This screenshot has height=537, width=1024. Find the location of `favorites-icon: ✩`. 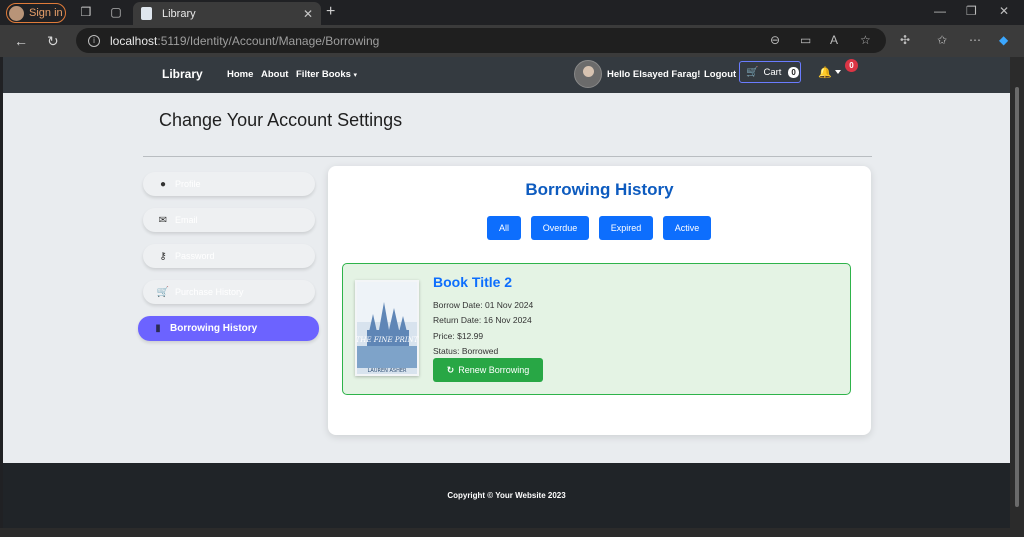

favorites-icon: ✩ is located at coordinates (942, 40).